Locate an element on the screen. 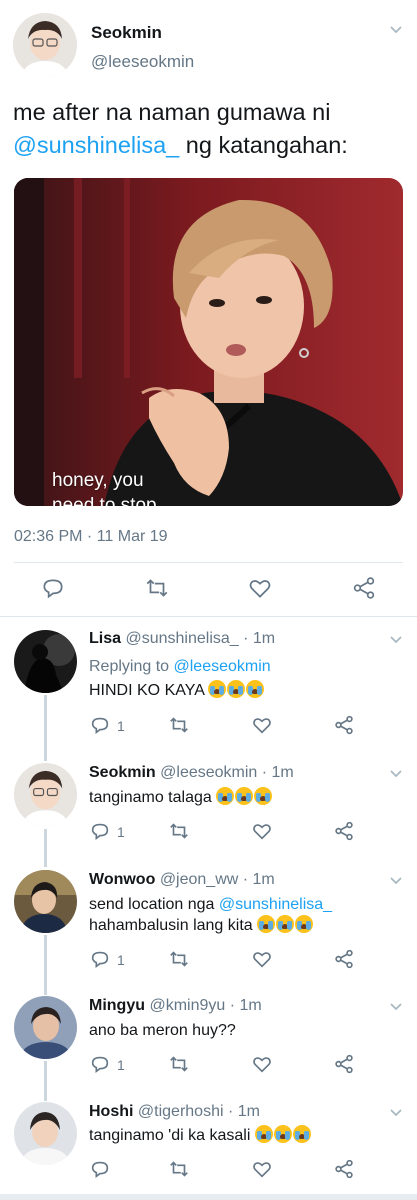 The width and height of the screenshot is (417, 1200). tweet-action-bar is located at coordinates (208, 590).